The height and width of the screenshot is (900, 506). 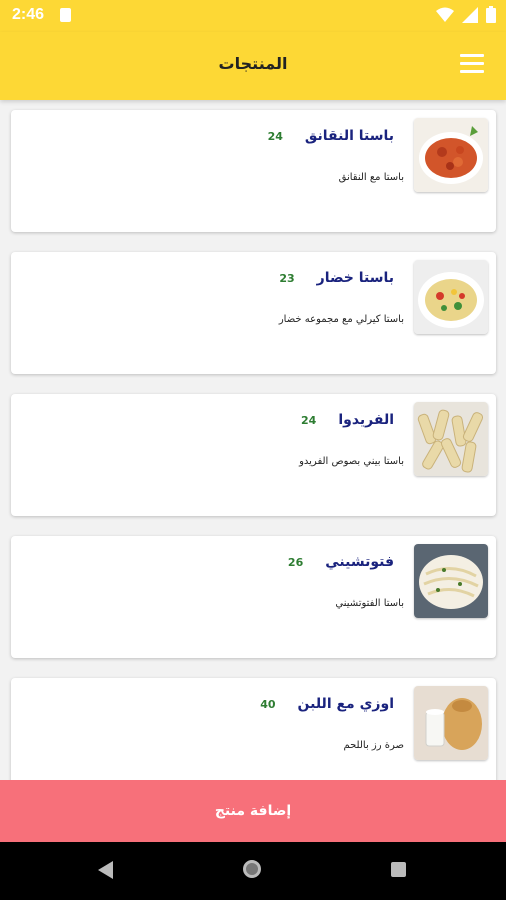 What do you see at coordinates (359, 562) in the screenshot?
I see `product-name: فتوتشيني` at bounding box center [359, 562].